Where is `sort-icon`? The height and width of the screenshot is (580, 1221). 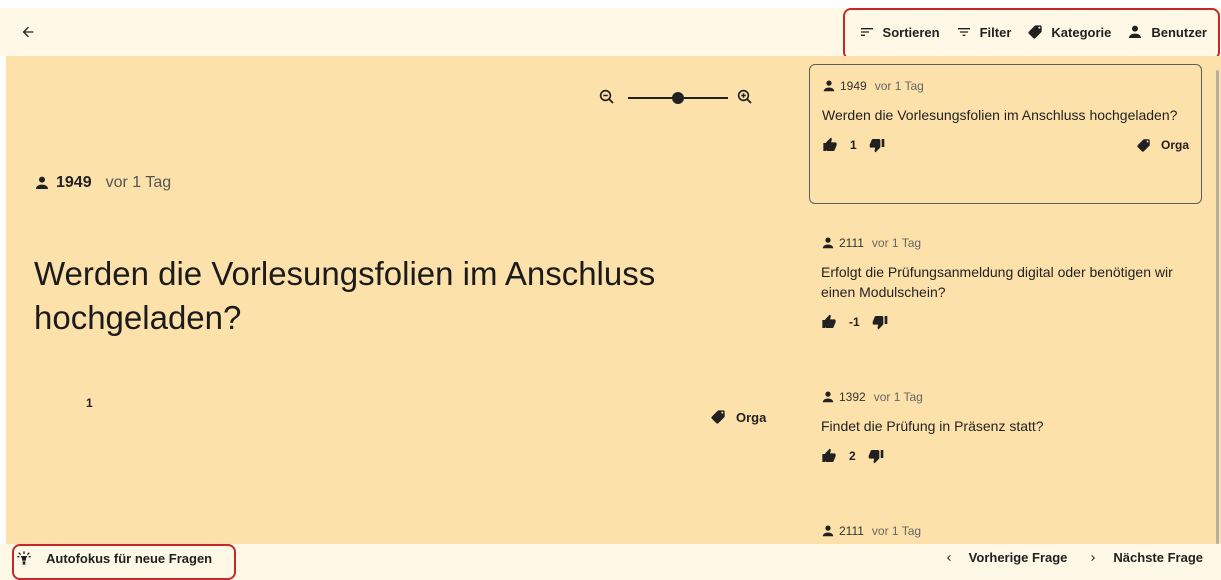 sort-icon is located at coordinates (866, 32).